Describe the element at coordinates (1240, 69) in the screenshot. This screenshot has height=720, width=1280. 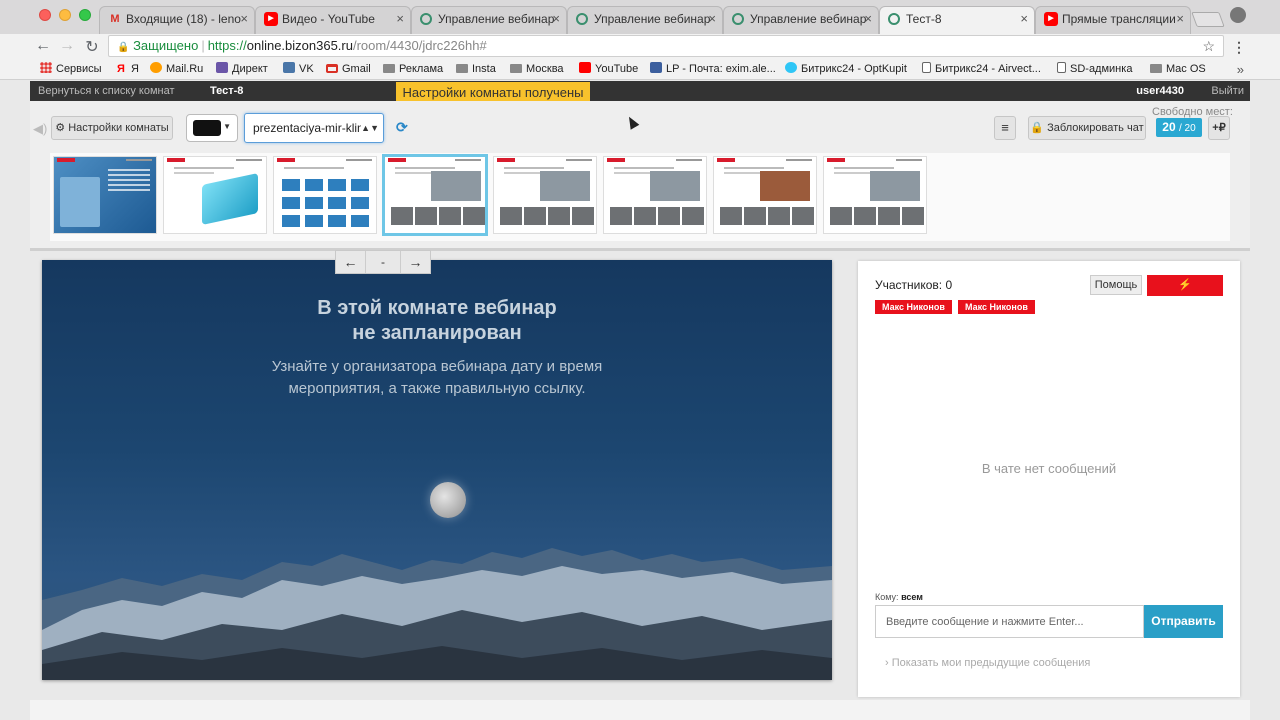
I see `bookmarks-more-icon: »` at that location.